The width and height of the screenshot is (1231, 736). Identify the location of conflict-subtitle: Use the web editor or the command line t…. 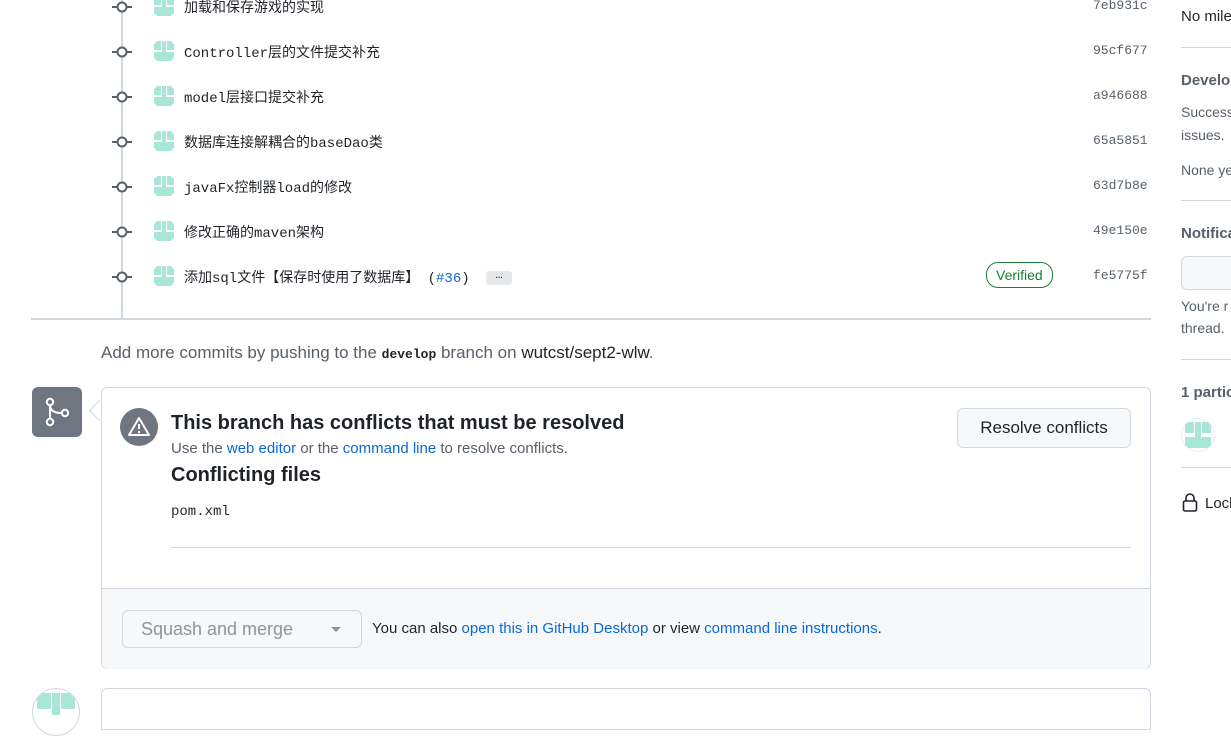
(369, 448).